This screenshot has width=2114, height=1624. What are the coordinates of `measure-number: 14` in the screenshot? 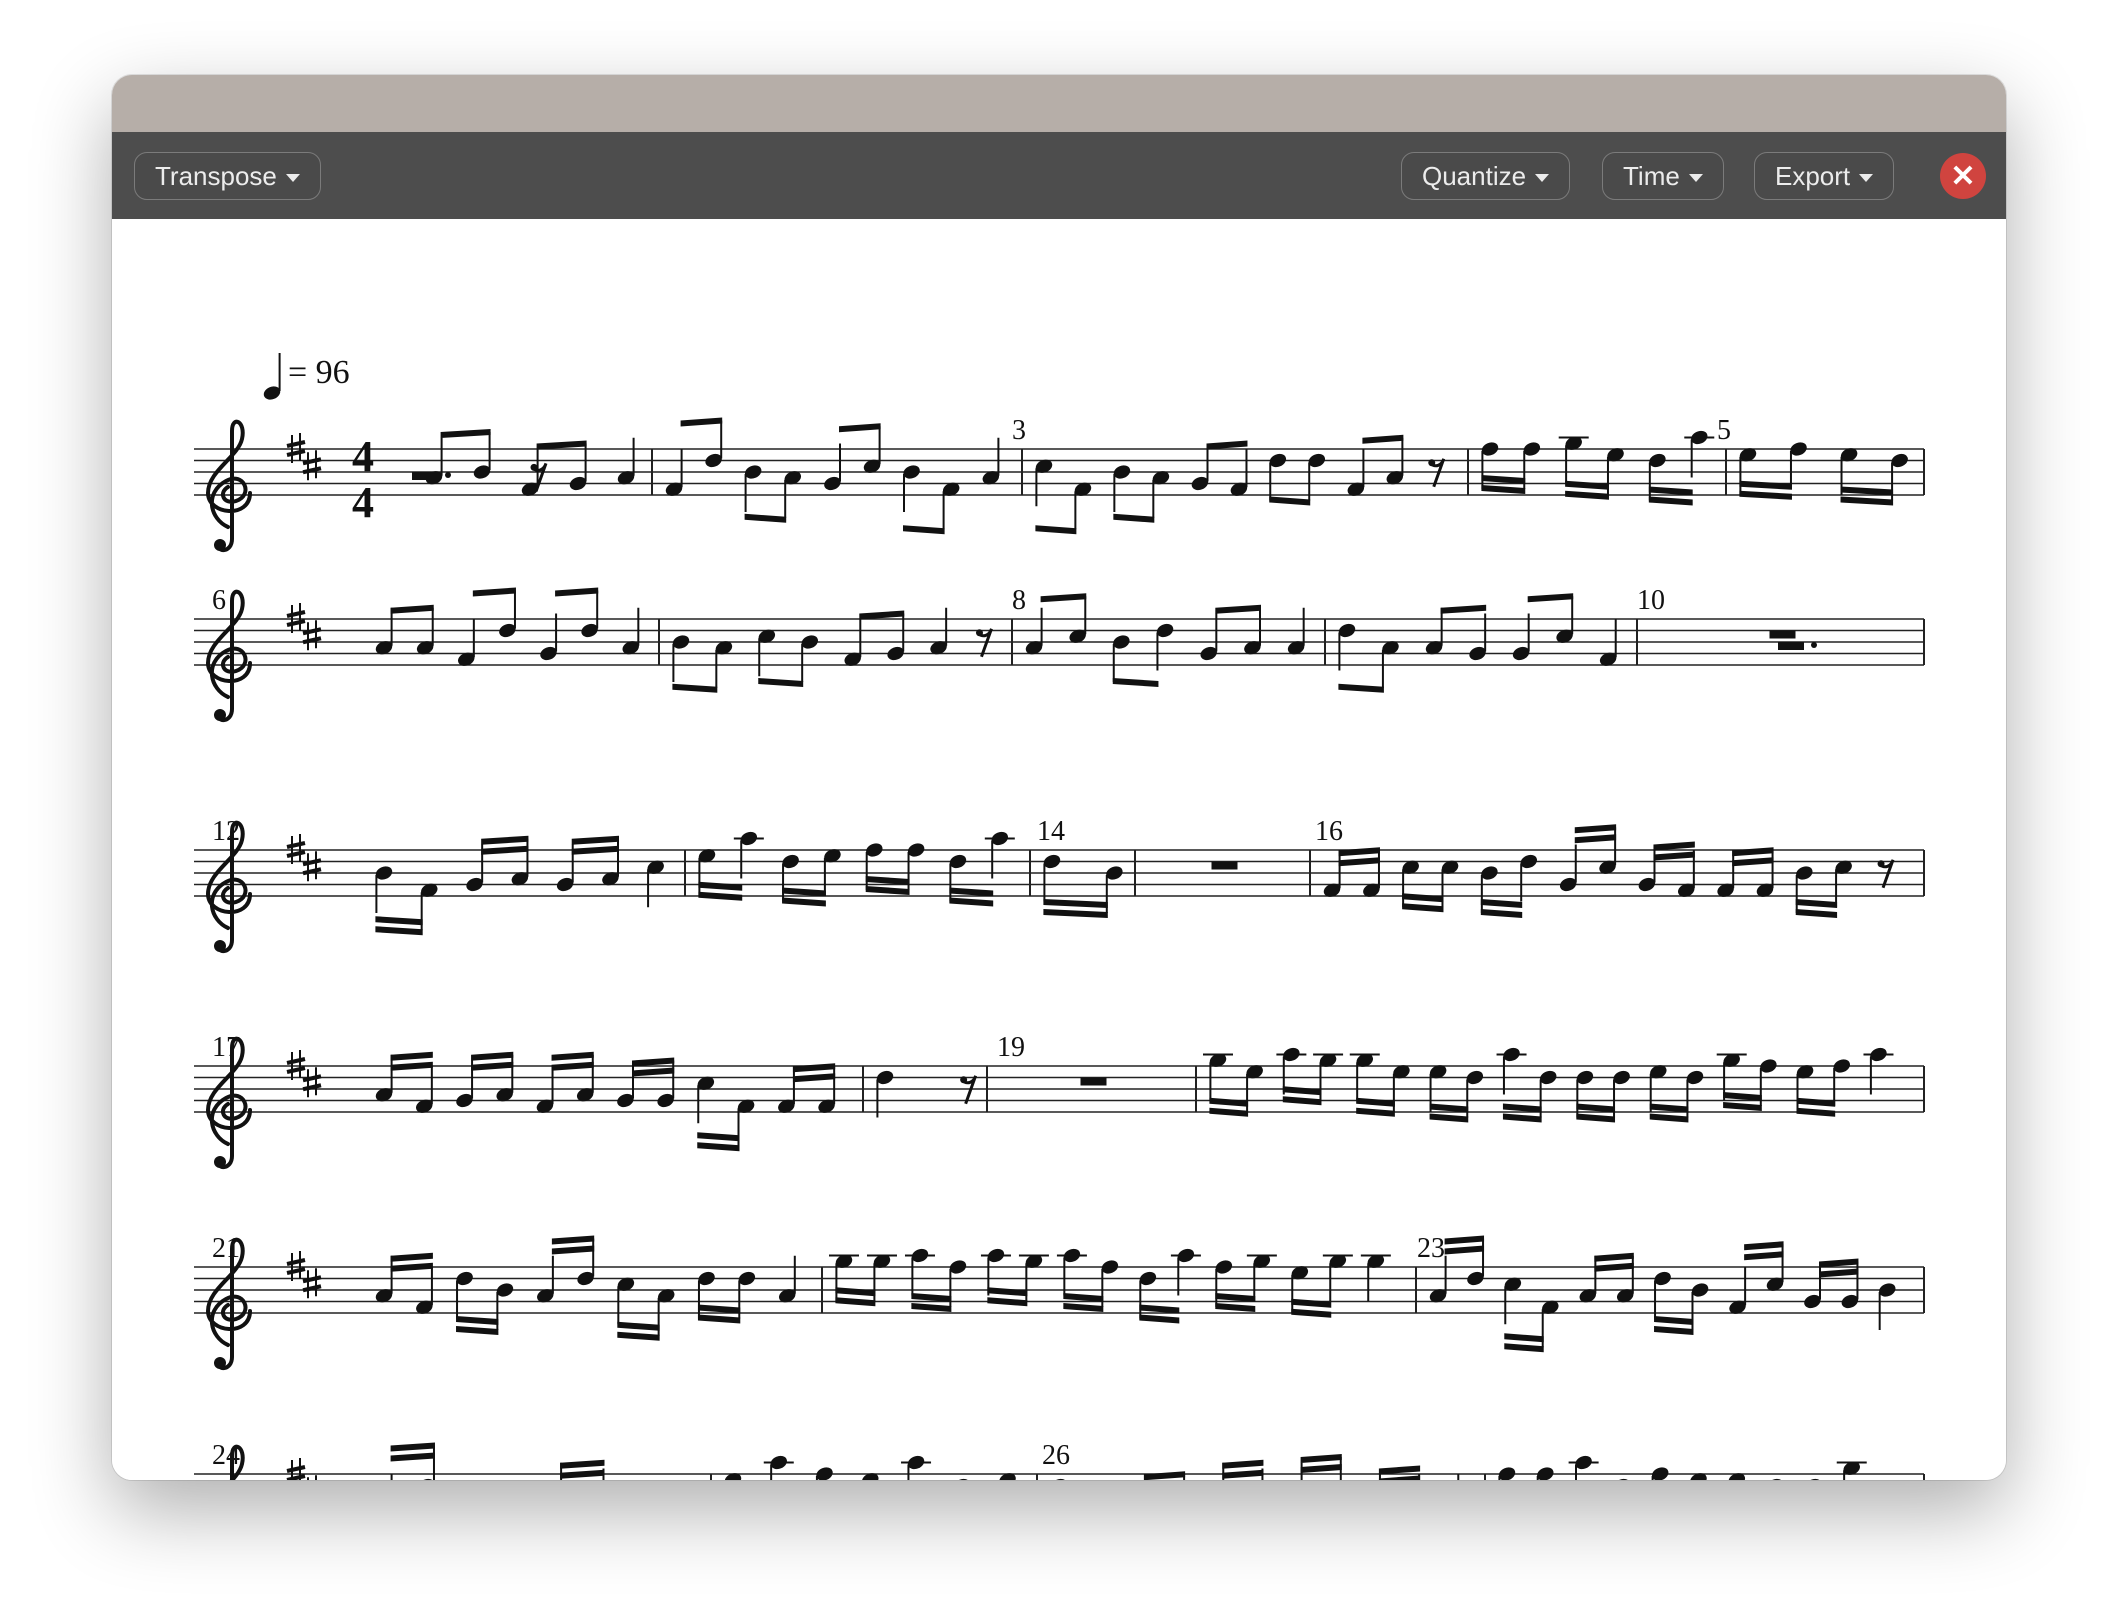 It's located at (1051, 831).